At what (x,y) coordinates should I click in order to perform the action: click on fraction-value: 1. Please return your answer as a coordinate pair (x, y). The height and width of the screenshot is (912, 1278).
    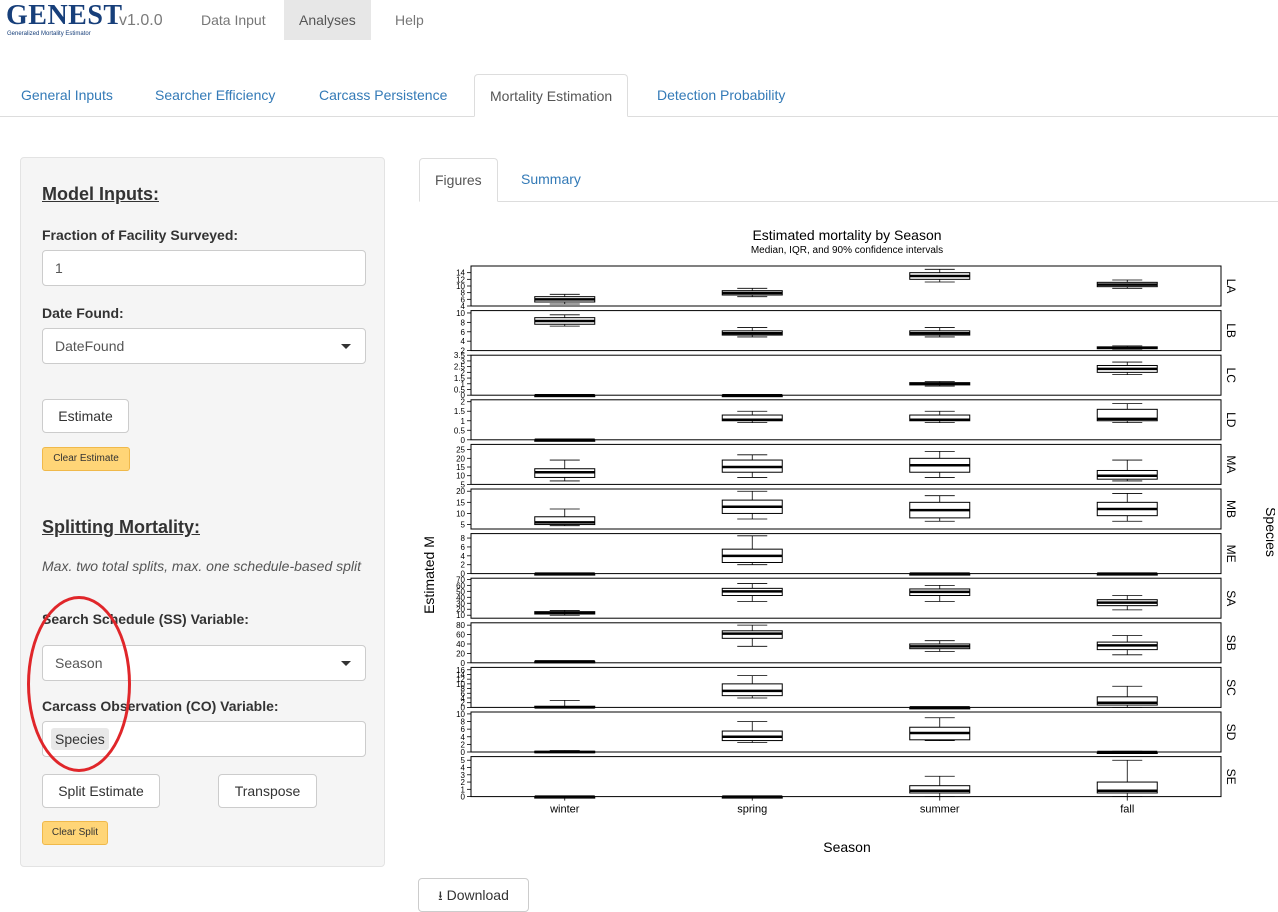
    Looking at the image, I should click on (59, 268).